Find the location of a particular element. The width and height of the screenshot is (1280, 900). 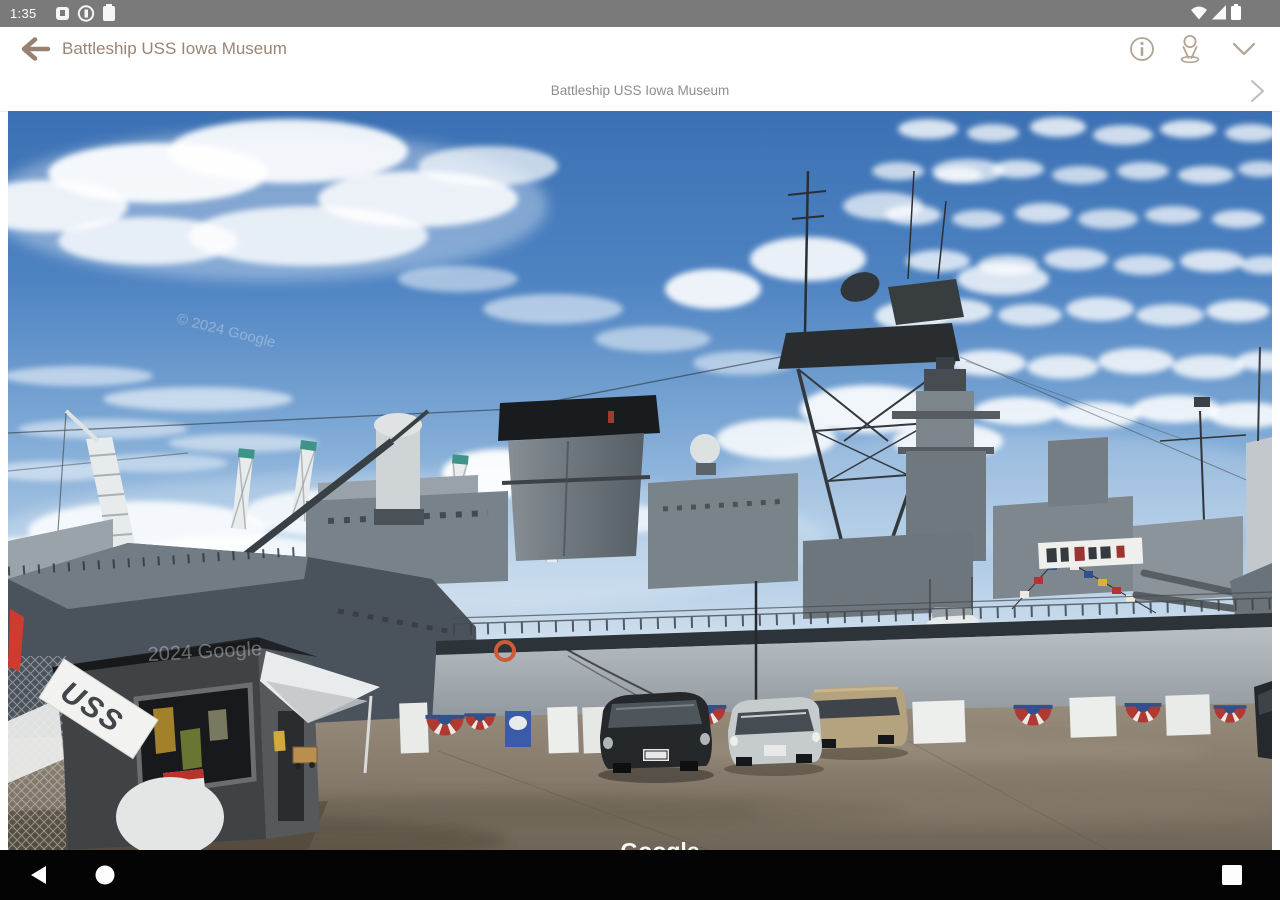

back-button is located at coordinates (34, 49).